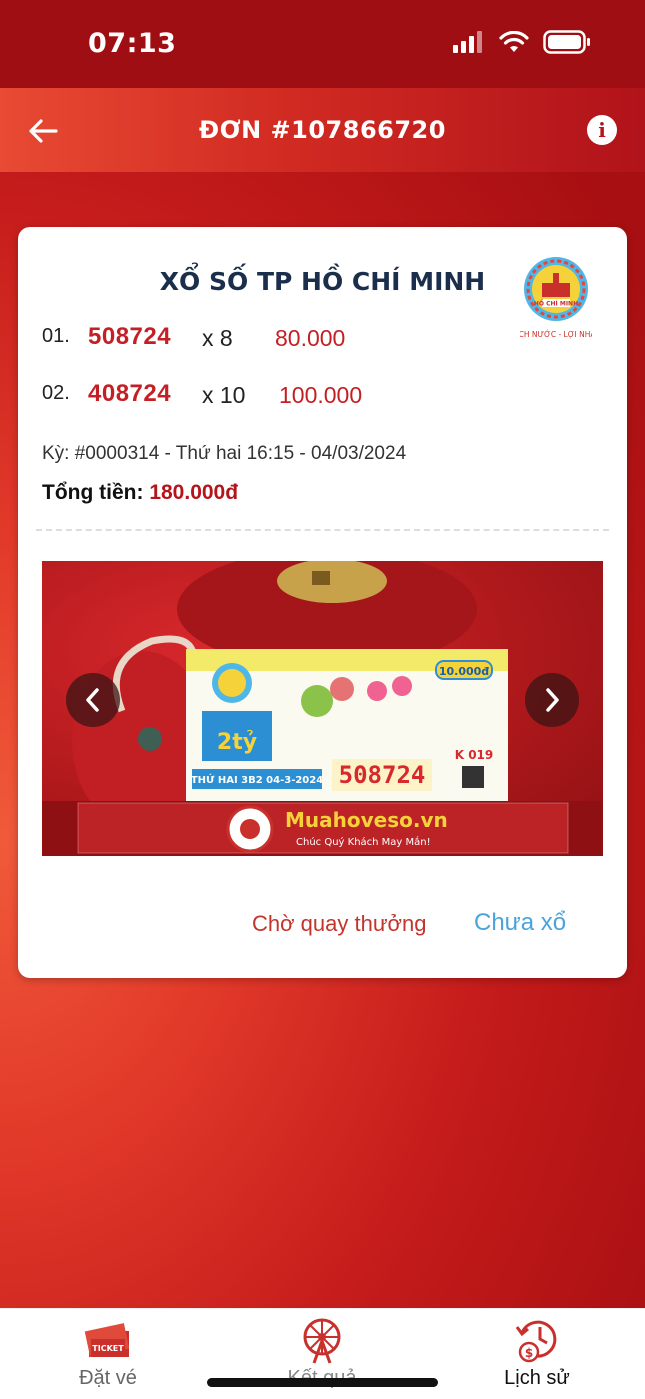 This screenshot has width=645, height=1399. I want to click on page-title: ĐƠN #107866720, so click(322, 130).